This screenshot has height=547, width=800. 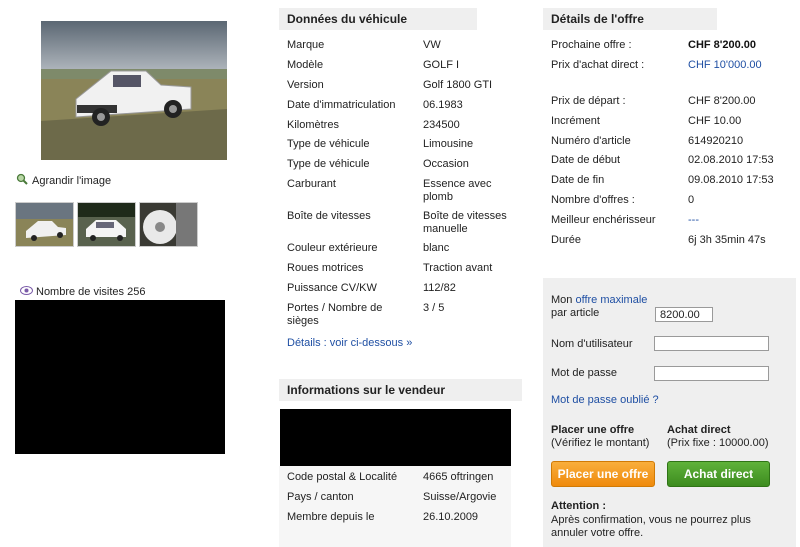 What do you see at coordinates (331, 517) in the screenshot?
I see `row-label: Membre depuis le` at bounding box center [331, 517].